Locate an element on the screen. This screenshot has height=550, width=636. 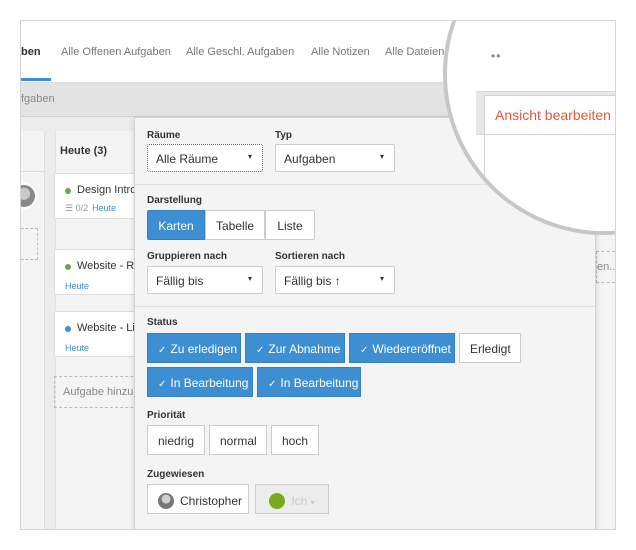
assigned-label: Zugewiesen is located at coordinates (176, 474).